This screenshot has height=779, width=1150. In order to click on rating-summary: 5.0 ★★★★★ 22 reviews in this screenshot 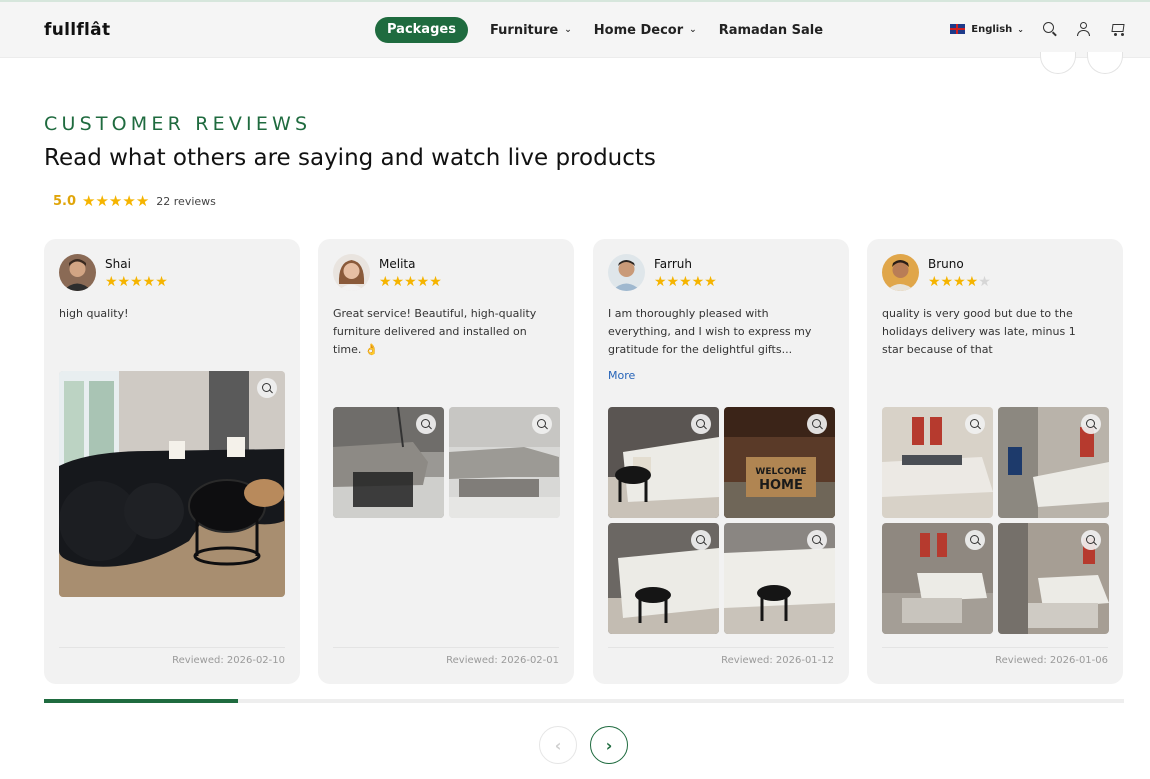, I will do `click(134, 201)`.